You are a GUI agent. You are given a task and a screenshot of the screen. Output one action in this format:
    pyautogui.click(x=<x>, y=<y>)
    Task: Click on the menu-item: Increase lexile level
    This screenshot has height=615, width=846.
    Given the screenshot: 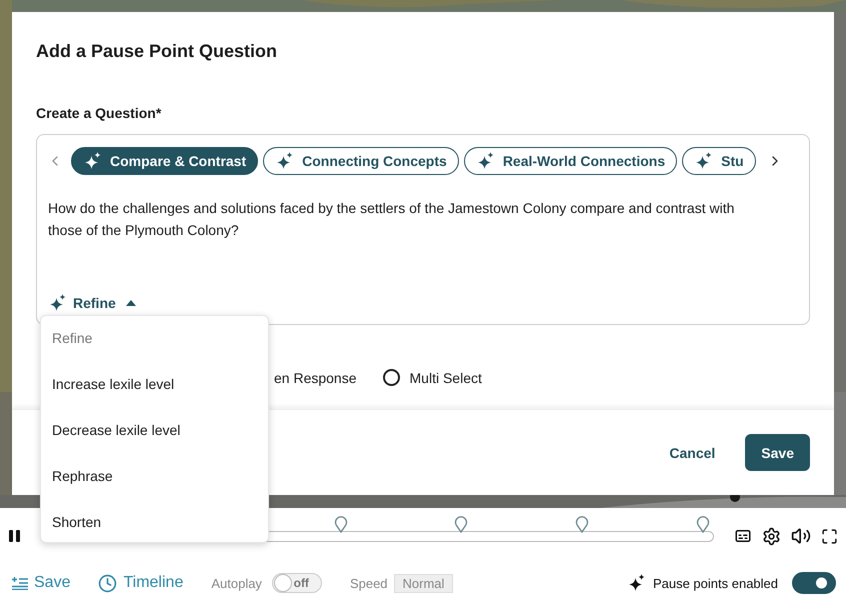 What is the action you would take?
    pyautogui.click(x=154, y=384)
    